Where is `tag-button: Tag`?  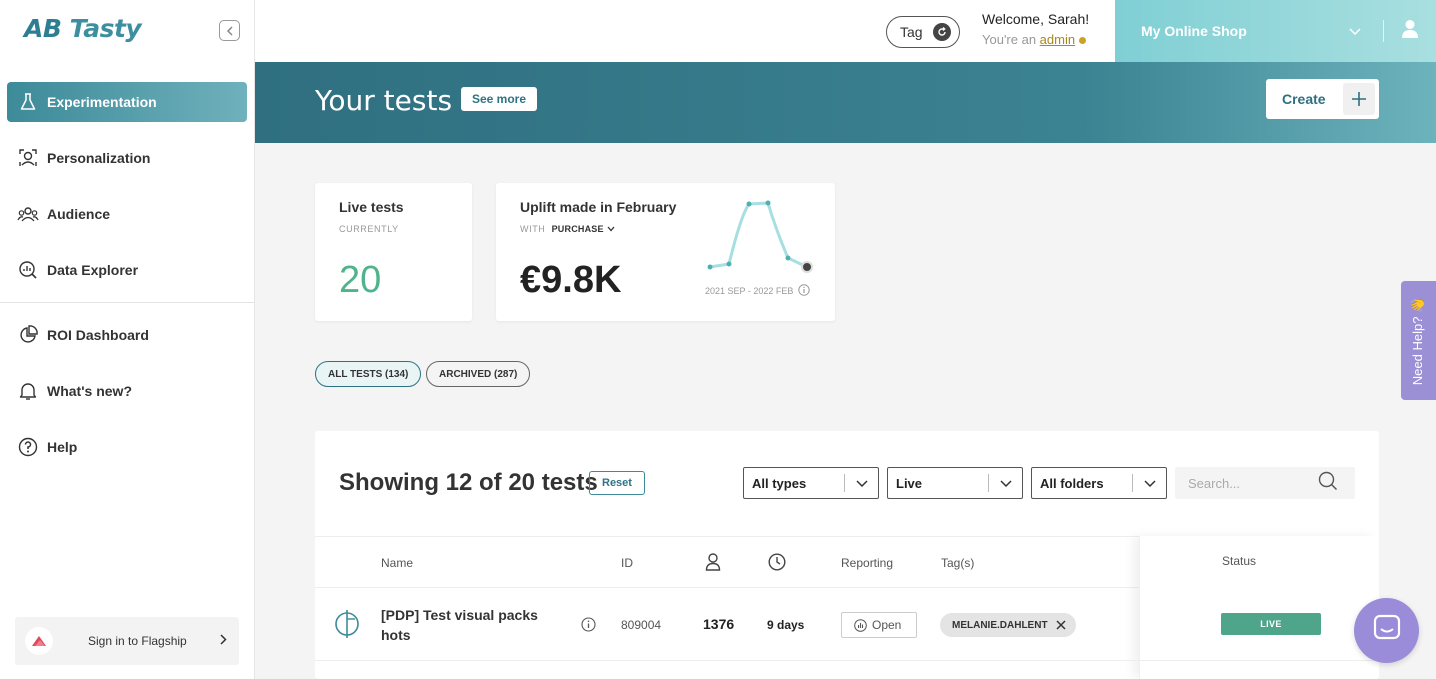
tag-button: Tag is located at coordinates (923, 32).